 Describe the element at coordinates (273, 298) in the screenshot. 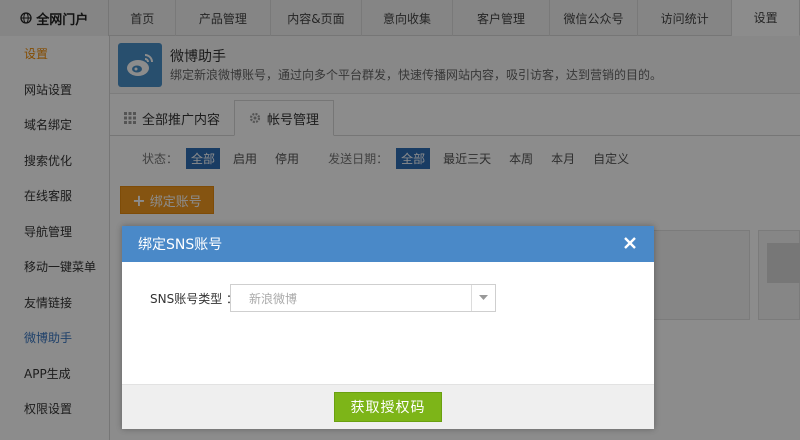

I see `sns-type-value: 新浪微博` at that location.